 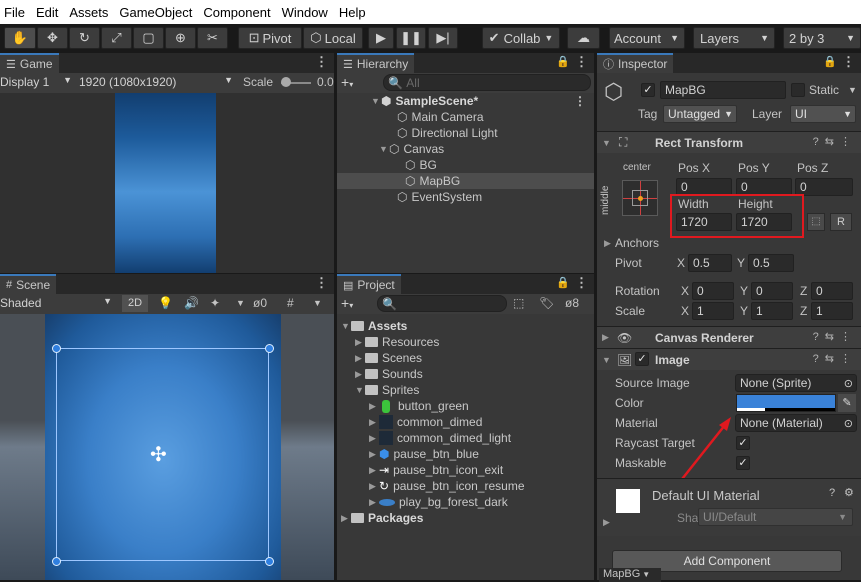 What do you see at coordinates (465, 486) in the screenshot?
I see `project-item: ▶ ↻ pause_btn_icon_resume` at bounding box center [465, 486].